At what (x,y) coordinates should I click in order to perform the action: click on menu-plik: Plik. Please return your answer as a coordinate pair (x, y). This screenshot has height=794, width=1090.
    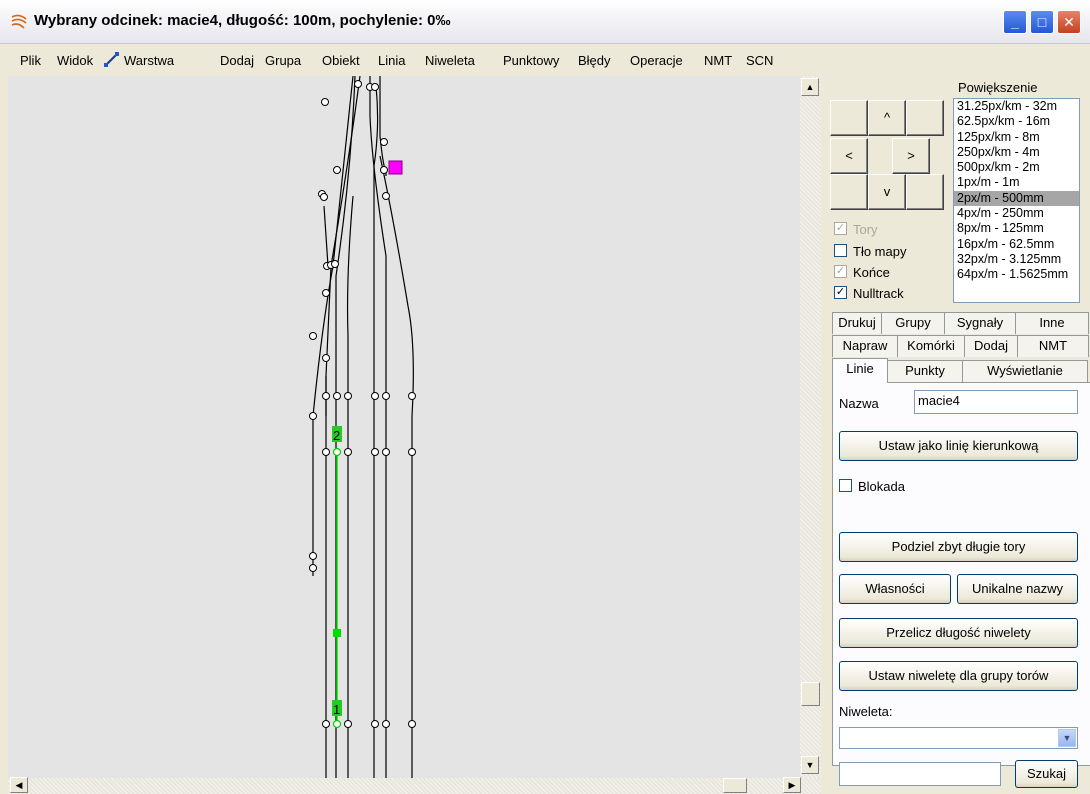
    Looking at the image, I should click on (30, 60).